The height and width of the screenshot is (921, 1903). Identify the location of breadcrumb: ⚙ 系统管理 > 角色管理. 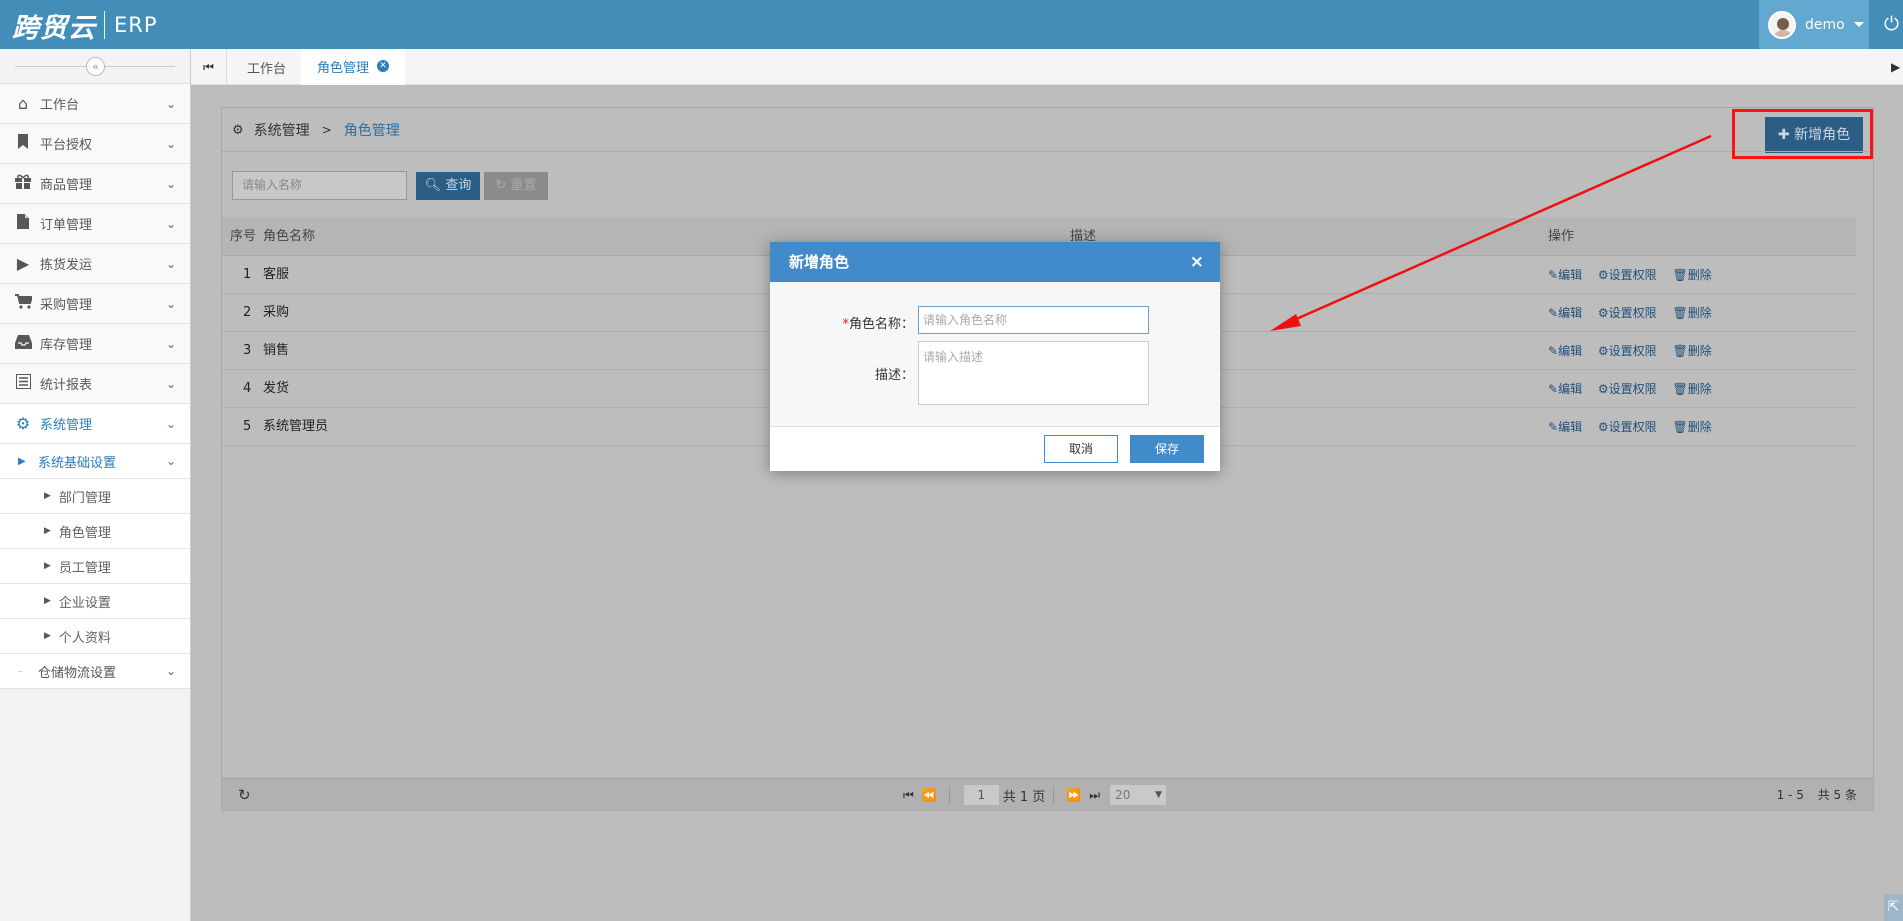
(316, 130).